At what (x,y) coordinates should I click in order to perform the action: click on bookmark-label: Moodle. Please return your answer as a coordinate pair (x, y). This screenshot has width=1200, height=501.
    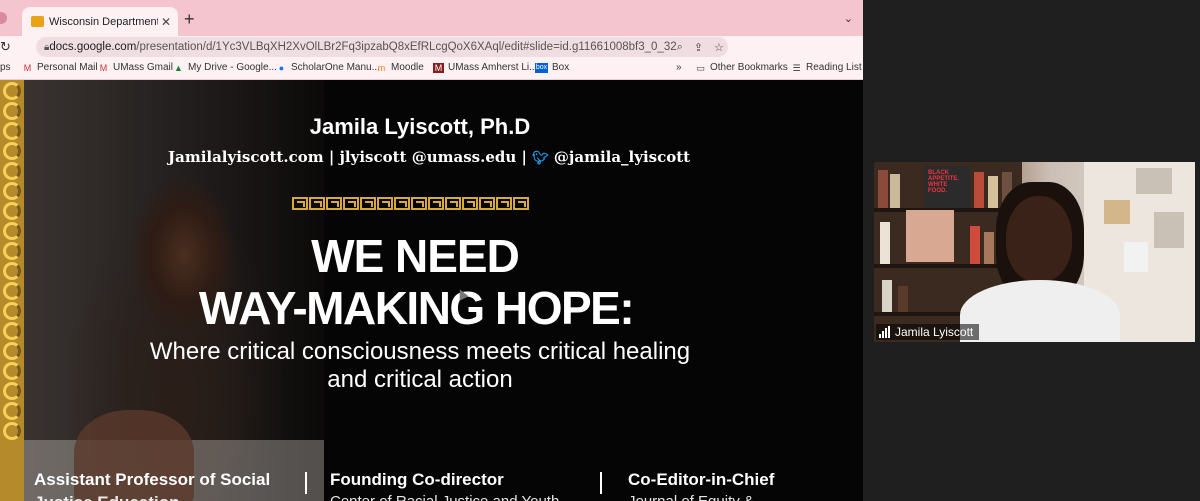
    Looking at the image, I should click on (407, 67).